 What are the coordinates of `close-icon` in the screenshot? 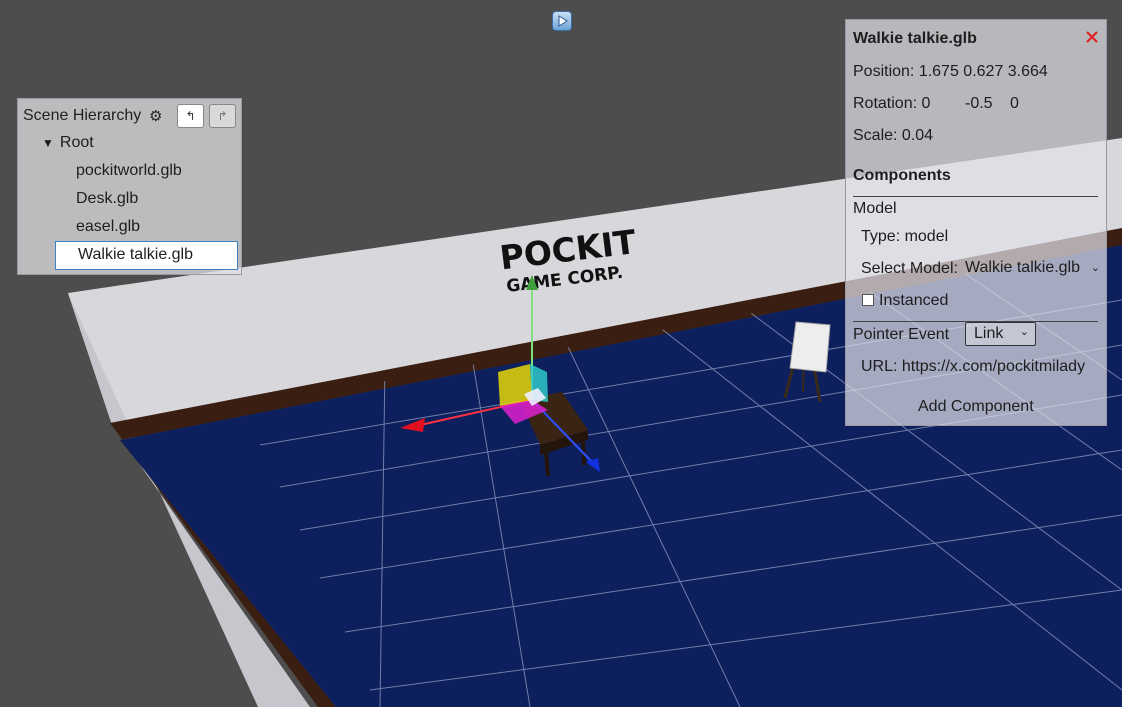 It's located at (1092, 37).